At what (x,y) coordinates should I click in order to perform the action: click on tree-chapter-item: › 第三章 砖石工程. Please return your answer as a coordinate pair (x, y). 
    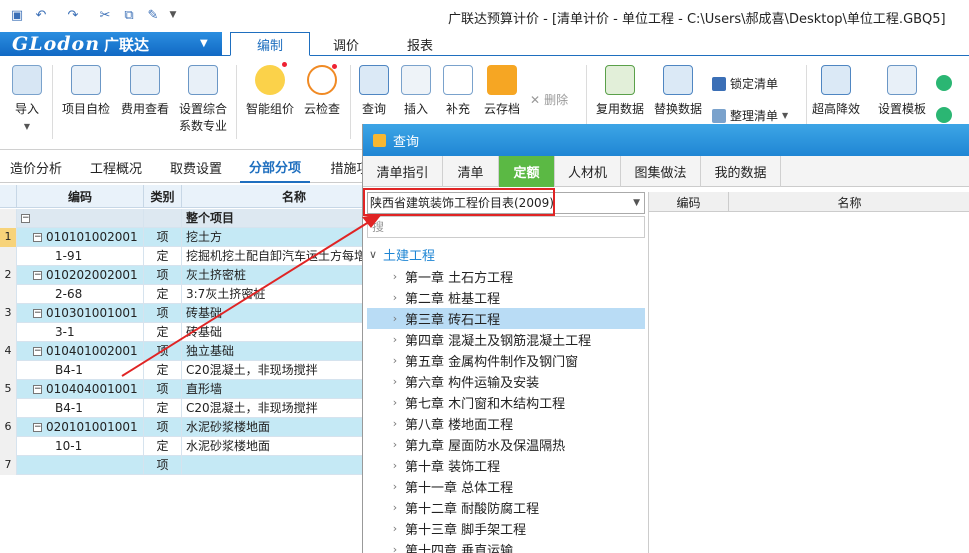
    Looking at the image, I should click on (506, 318).